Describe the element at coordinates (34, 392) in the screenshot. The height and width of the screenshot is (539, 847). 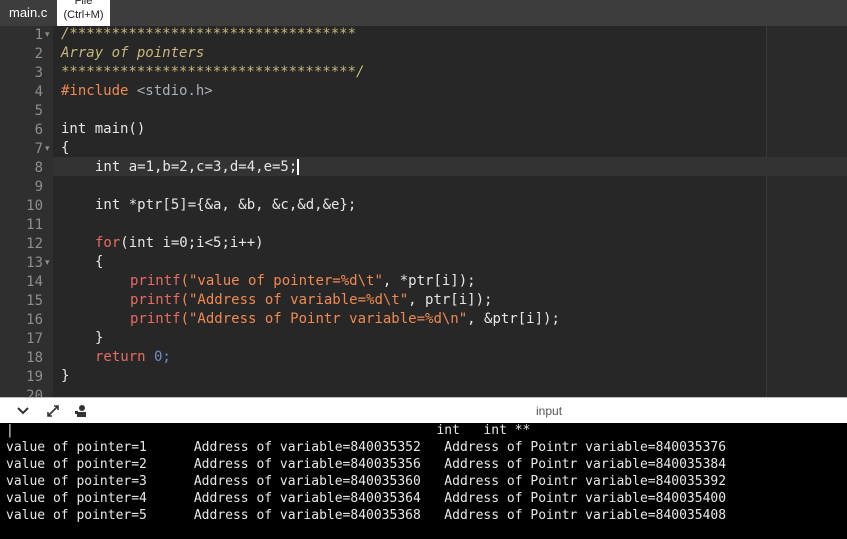
I see `line-number: 20` at that location.